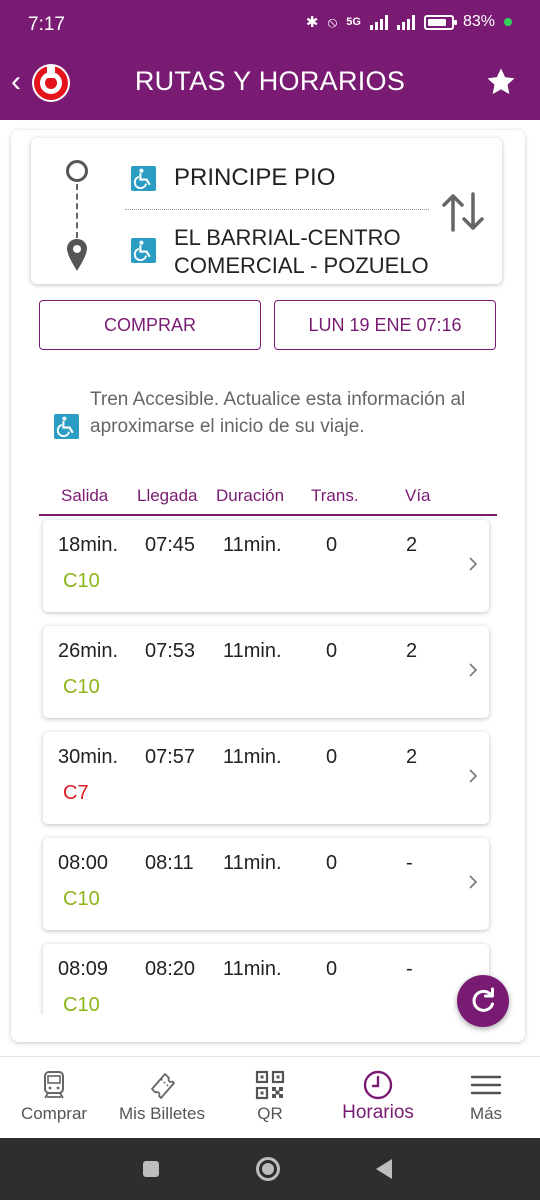  What do you see at coordinates (169, 863) in the screenshot?
I see `trip-arrival: 08:11` at bounding box center [169, 863].